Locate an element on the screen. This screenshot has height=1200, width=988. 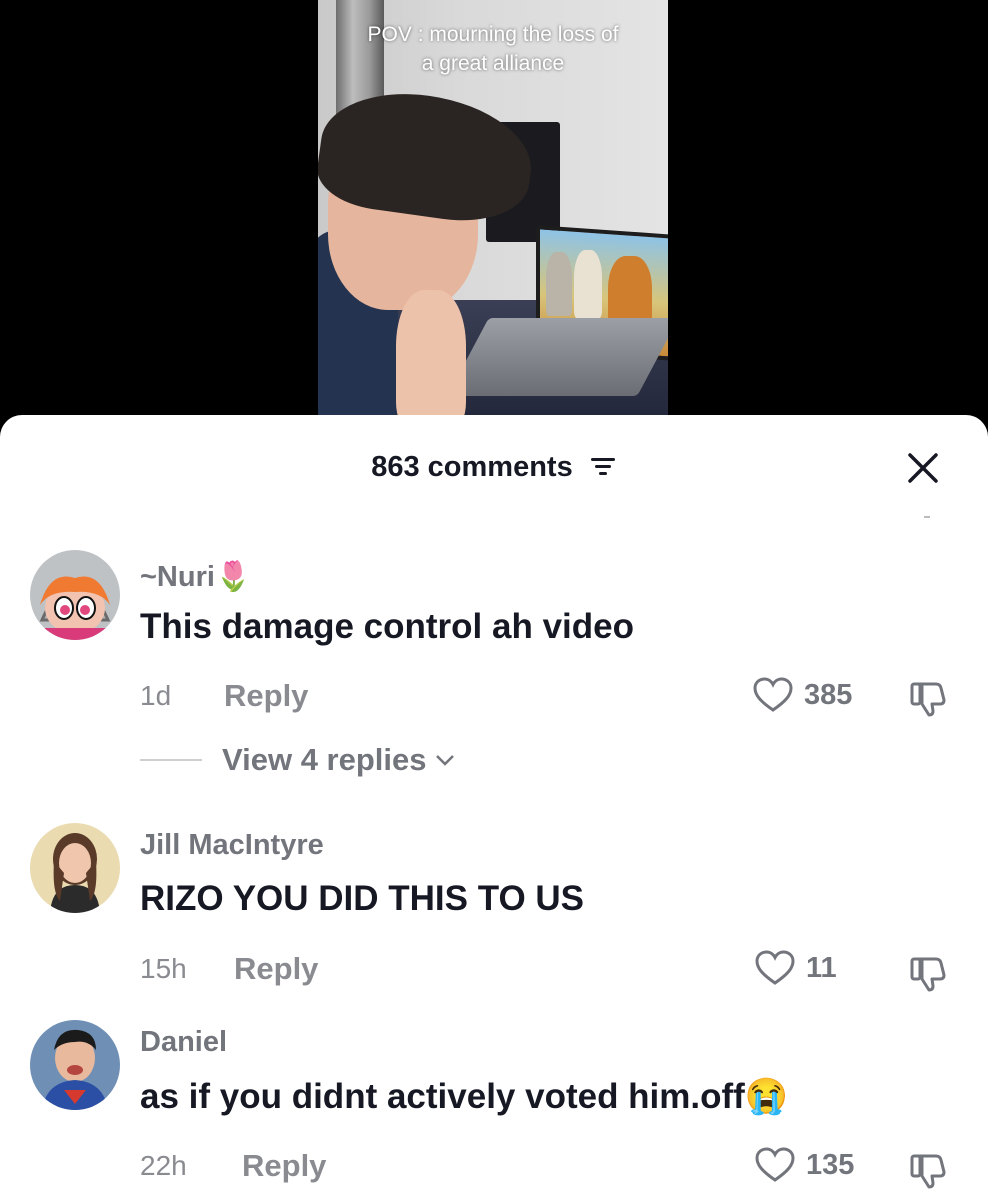
caption-line: a great alliance is located at coordinates (493, 63).